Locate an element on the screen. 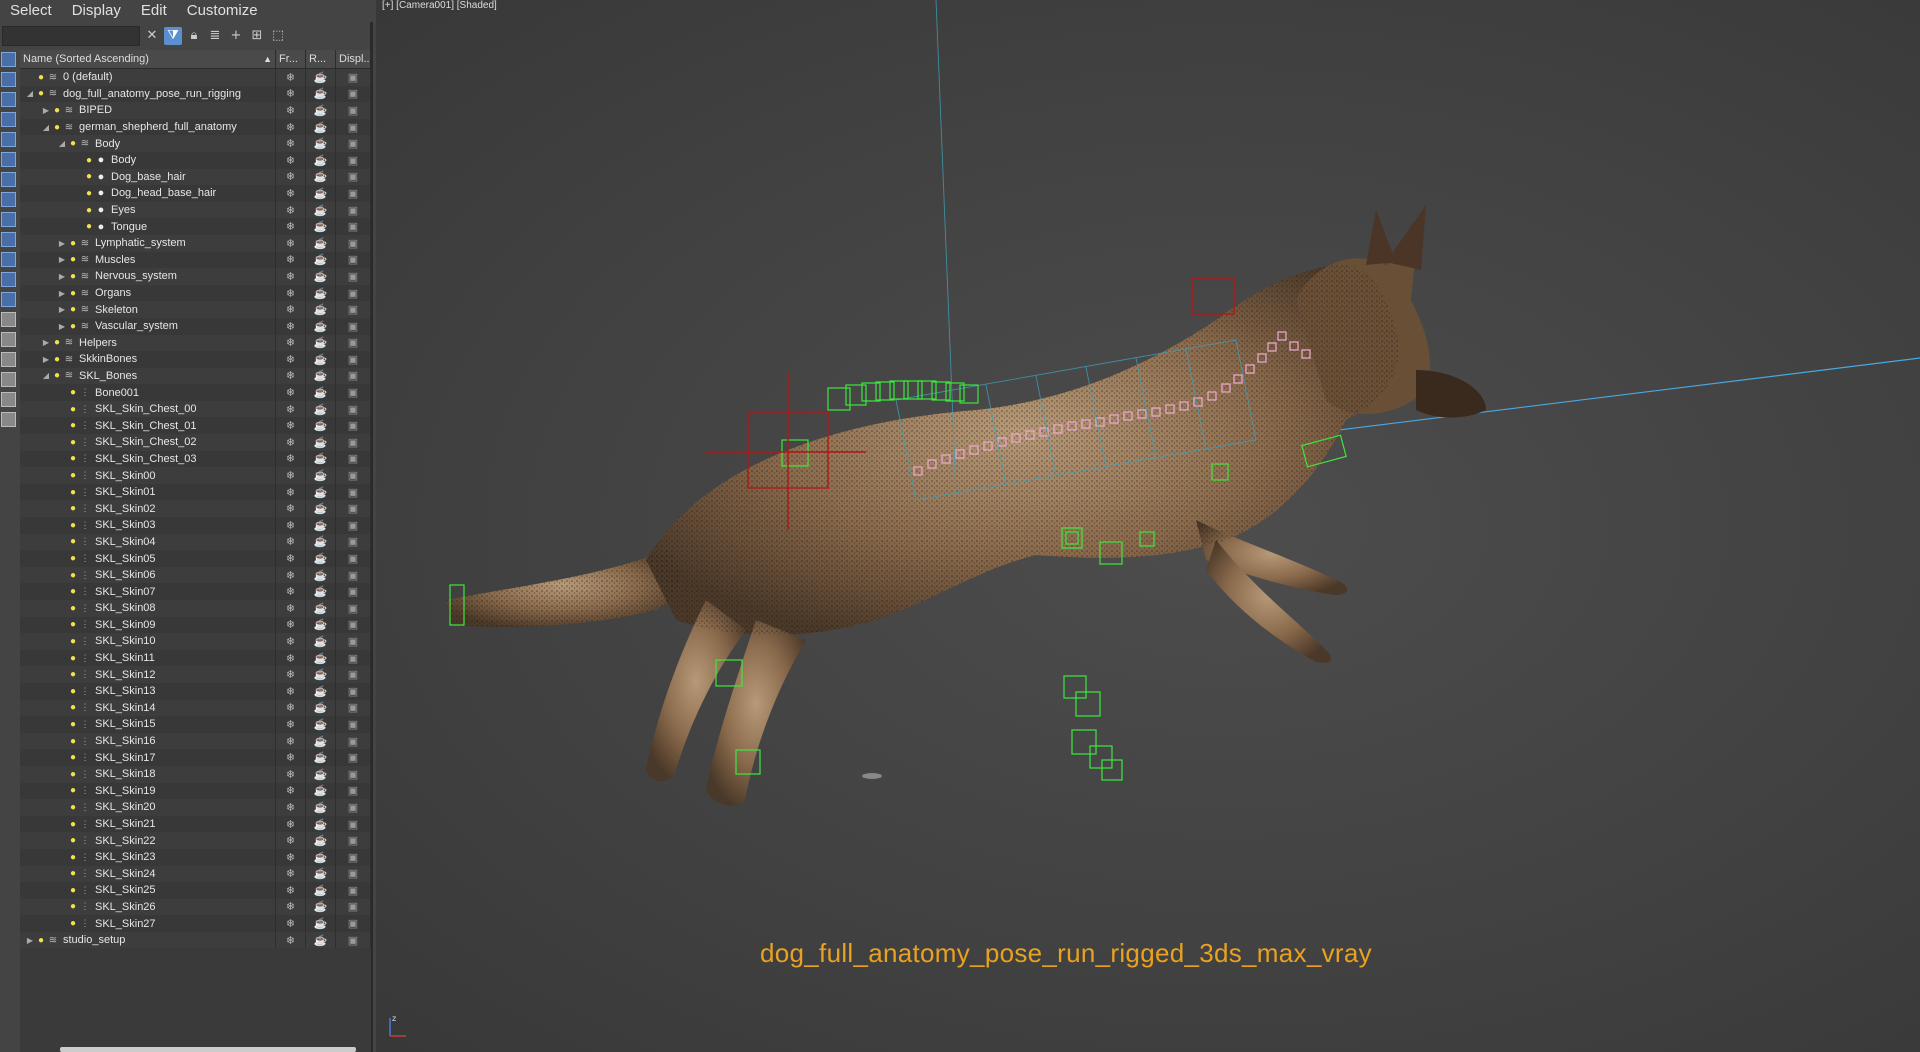  tree-row-name-cell: ▶ ● ≋ Vascular_system is located at coordinates (148, 326).